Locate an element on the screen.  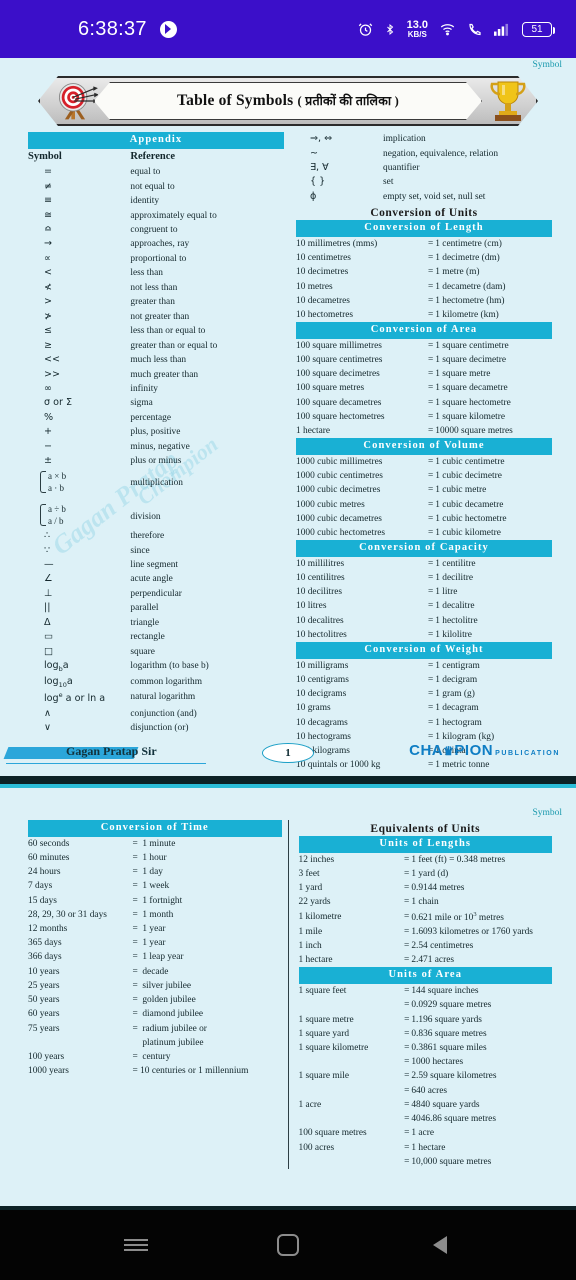
reference-cell: plus or minus is located at coordinates (156, 461).